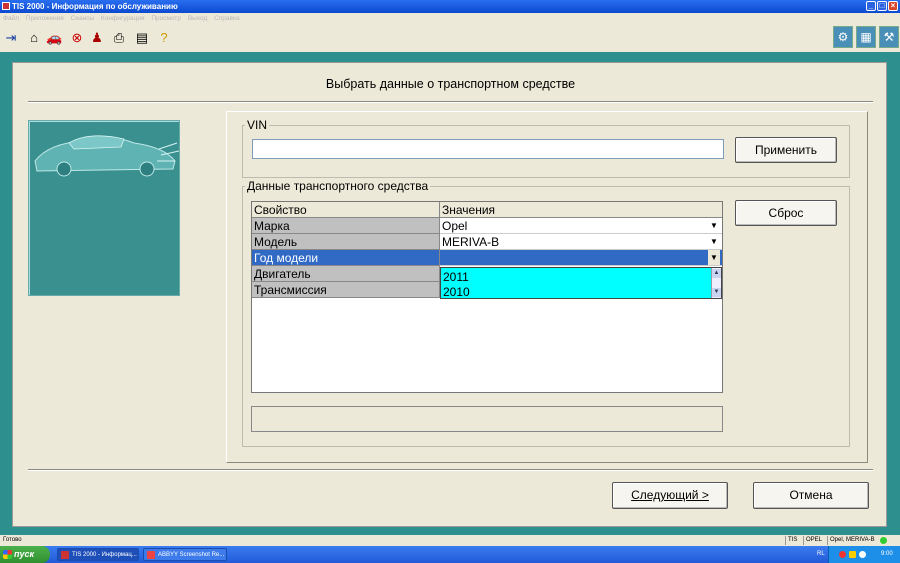  Describe the element at coordinates (346, 210) in the screenshot. I see `header-property: Свойство` at that location.